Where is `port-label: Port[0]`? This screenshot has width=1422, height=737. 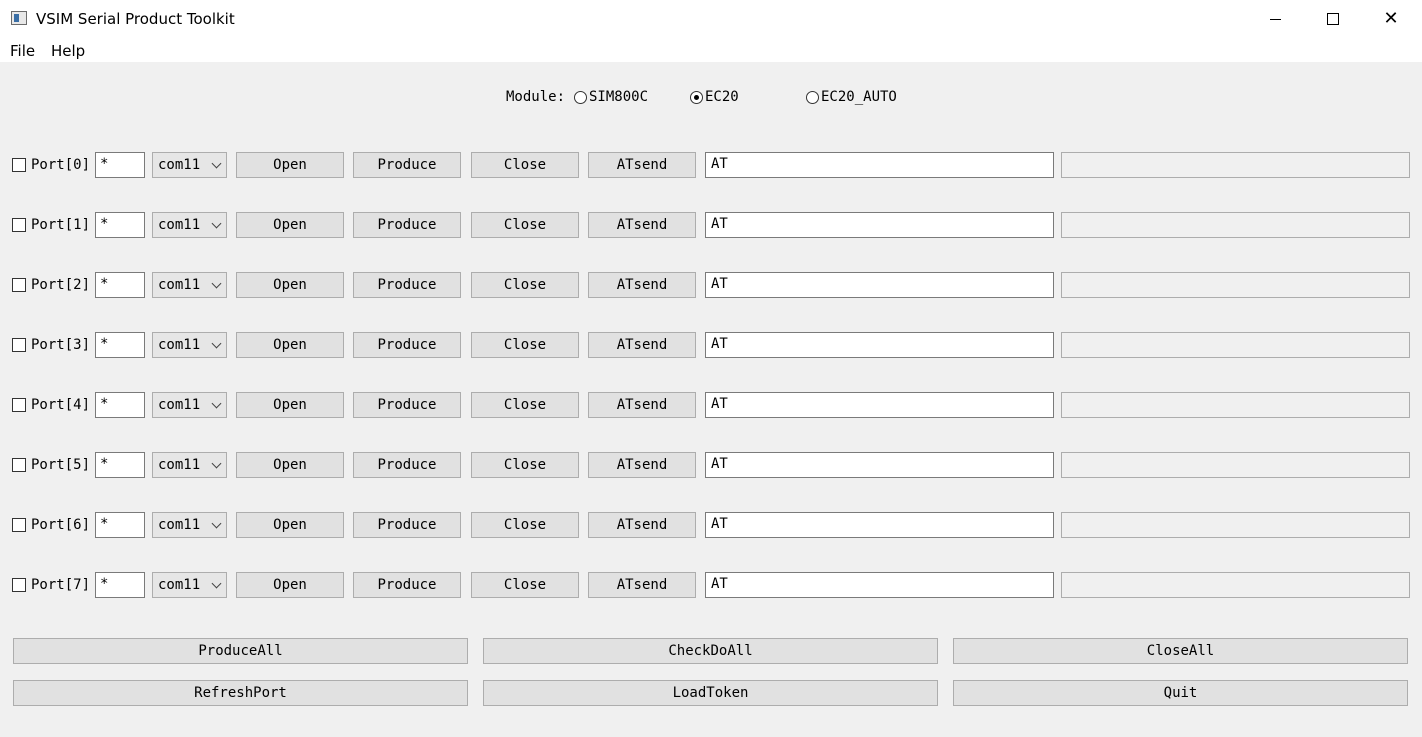
port-label: Port[0] is located at coordinates (59, 165).